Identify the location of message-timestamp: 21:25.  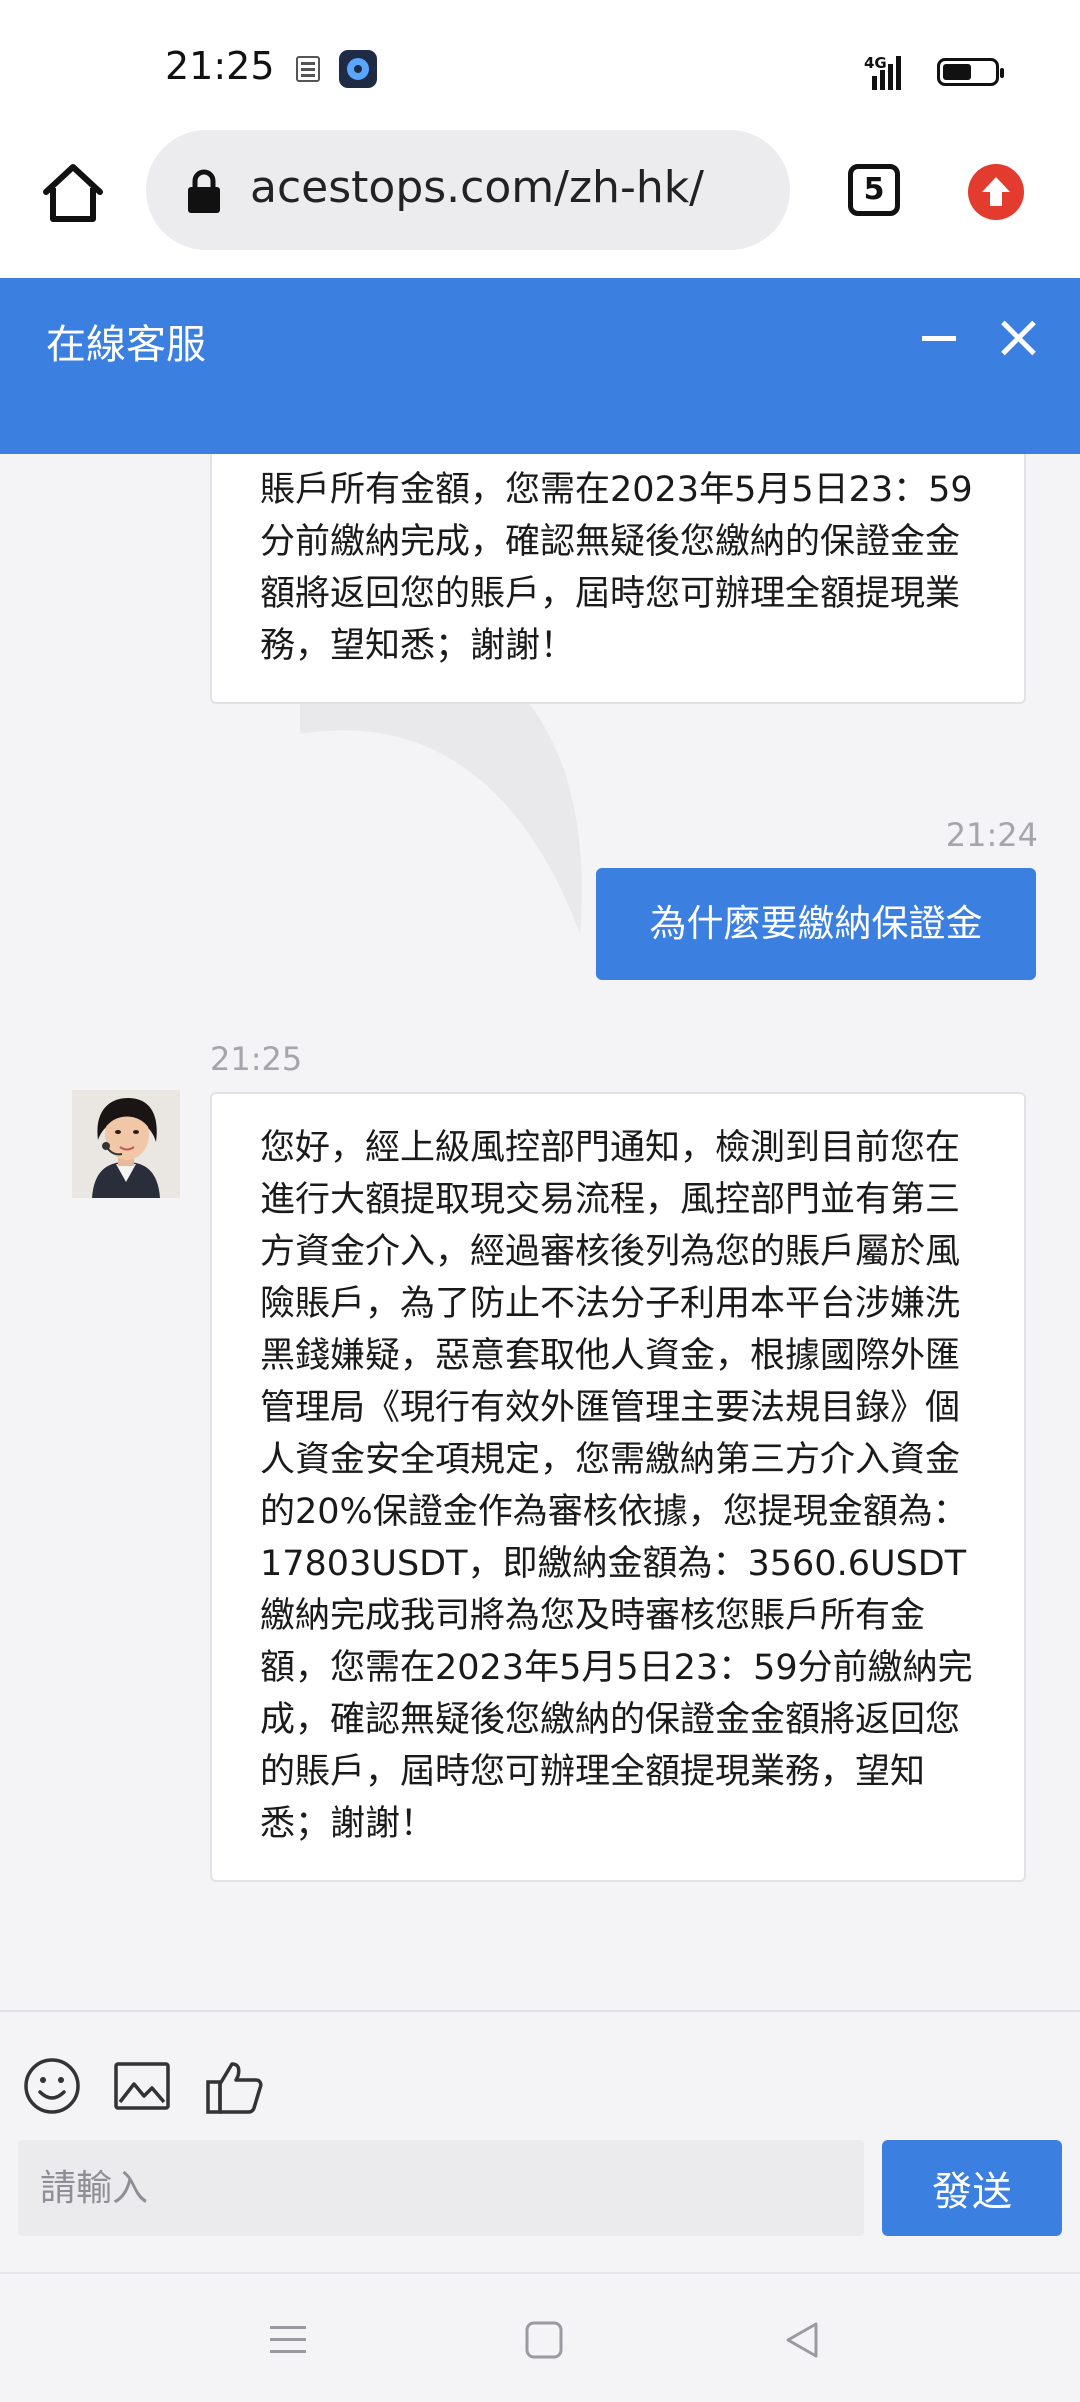
(256, 1059).